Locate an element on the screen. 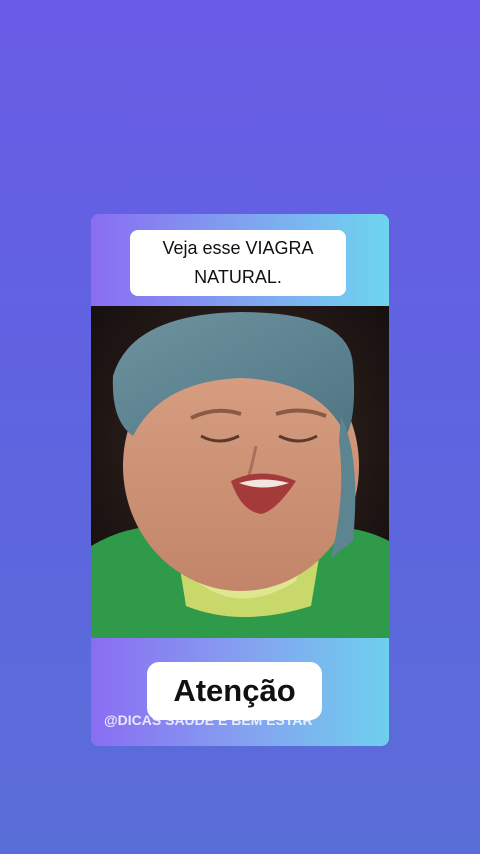  watermark-handle: @DICAS SAÚDE E BEM ESTAR is located at coordinates (208, 720).